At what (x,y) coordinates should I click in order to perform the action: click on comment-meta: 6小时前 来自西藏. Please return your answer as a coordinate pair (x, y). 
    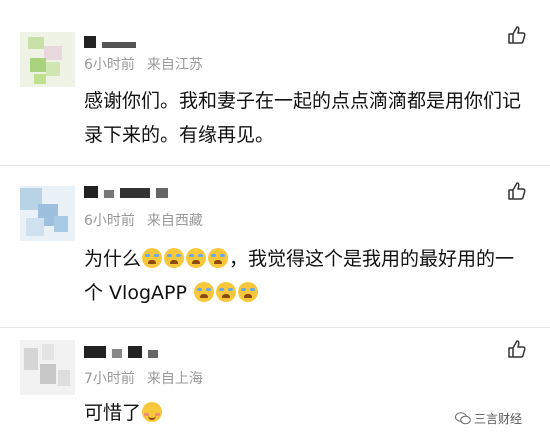
    Looking at the image, I should click on (143, 220).